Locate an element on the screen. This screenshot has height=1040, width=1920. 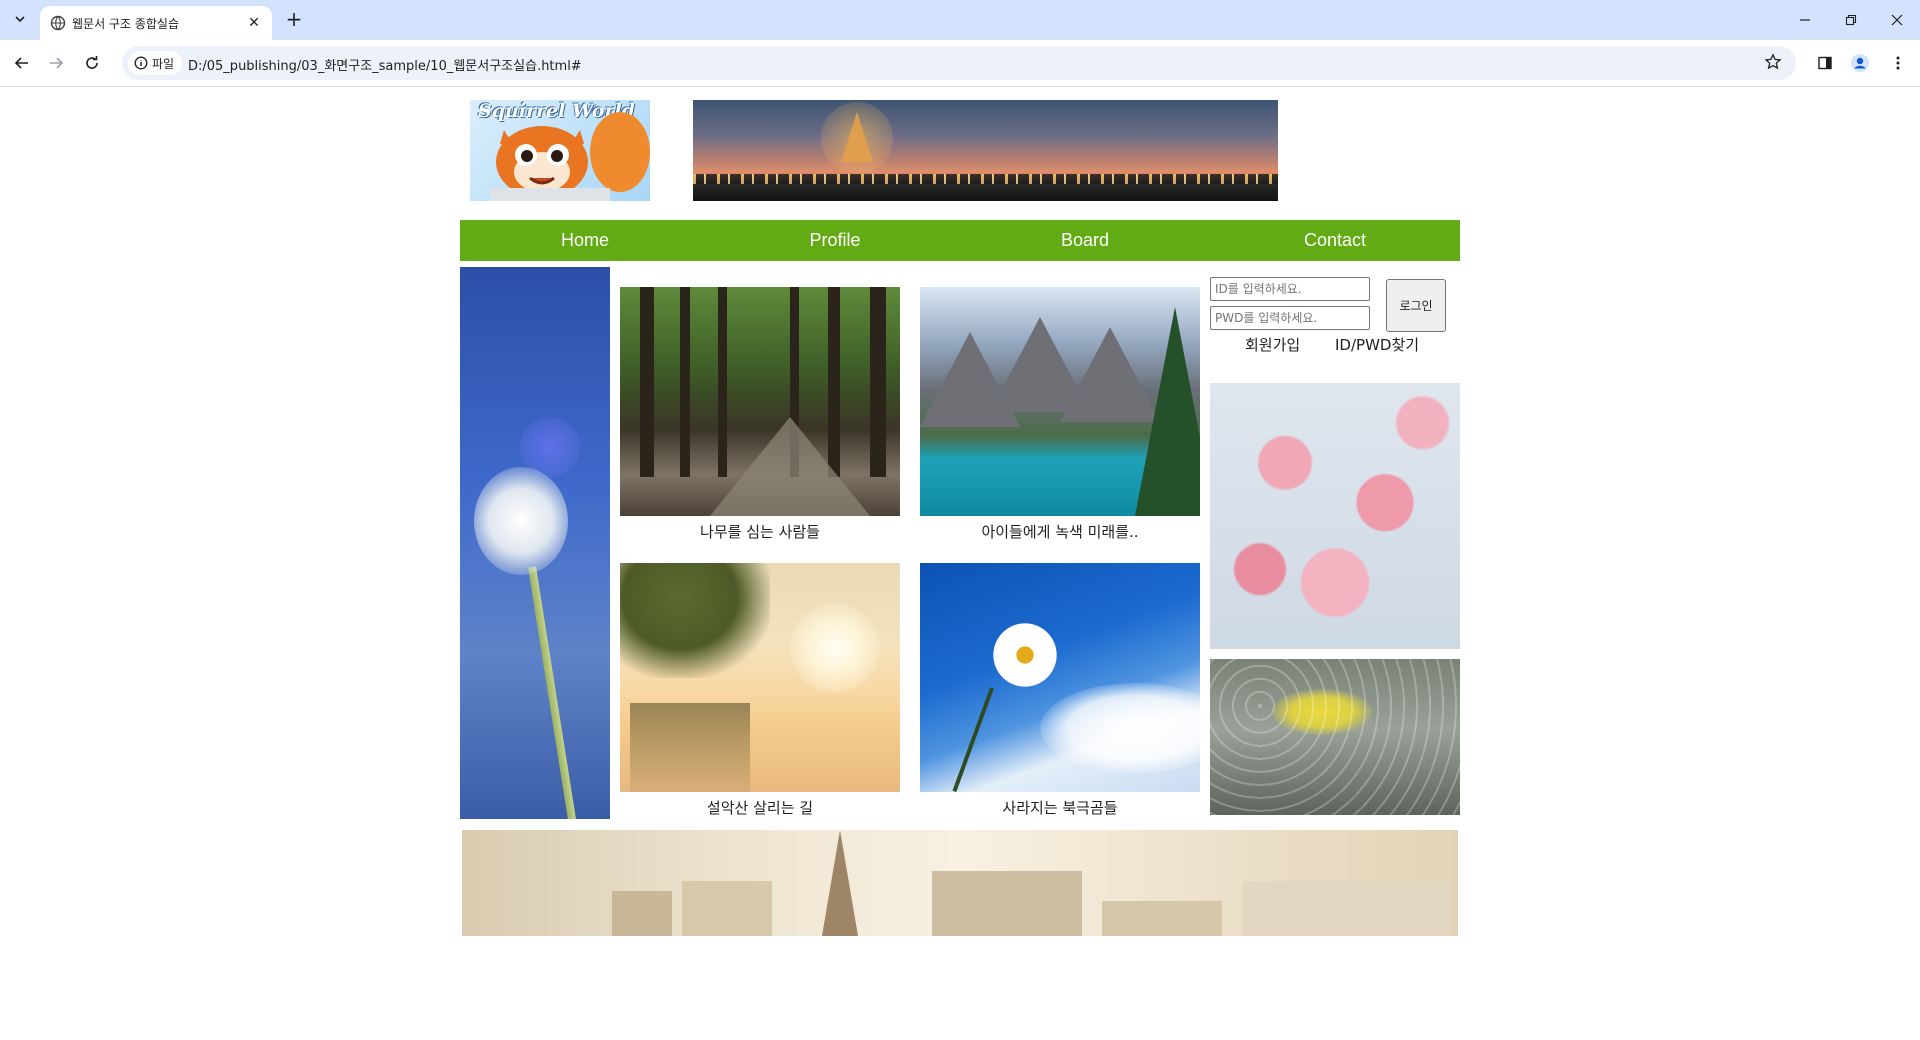
profile-avatar-icon is located at coordinates (1860, 63).